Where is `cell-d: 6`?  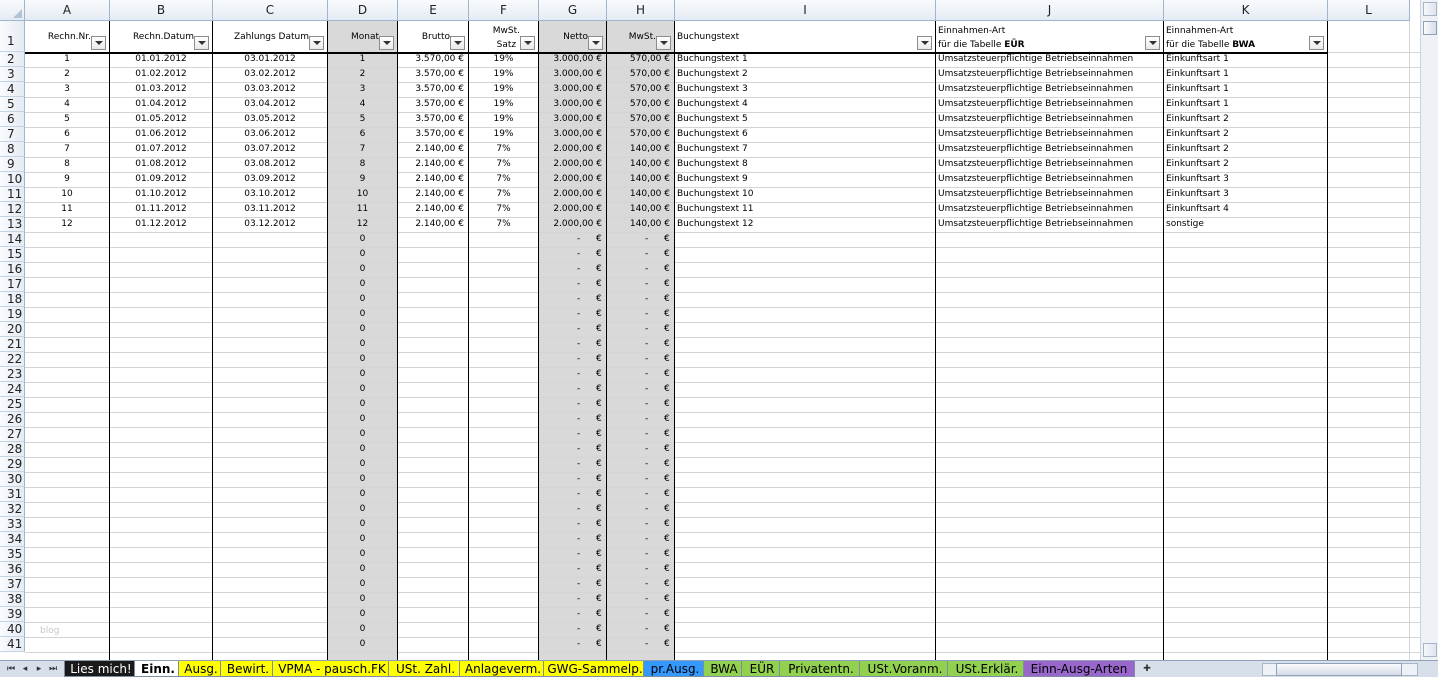 cell-d: 6 is located at coordinates (362, 134).